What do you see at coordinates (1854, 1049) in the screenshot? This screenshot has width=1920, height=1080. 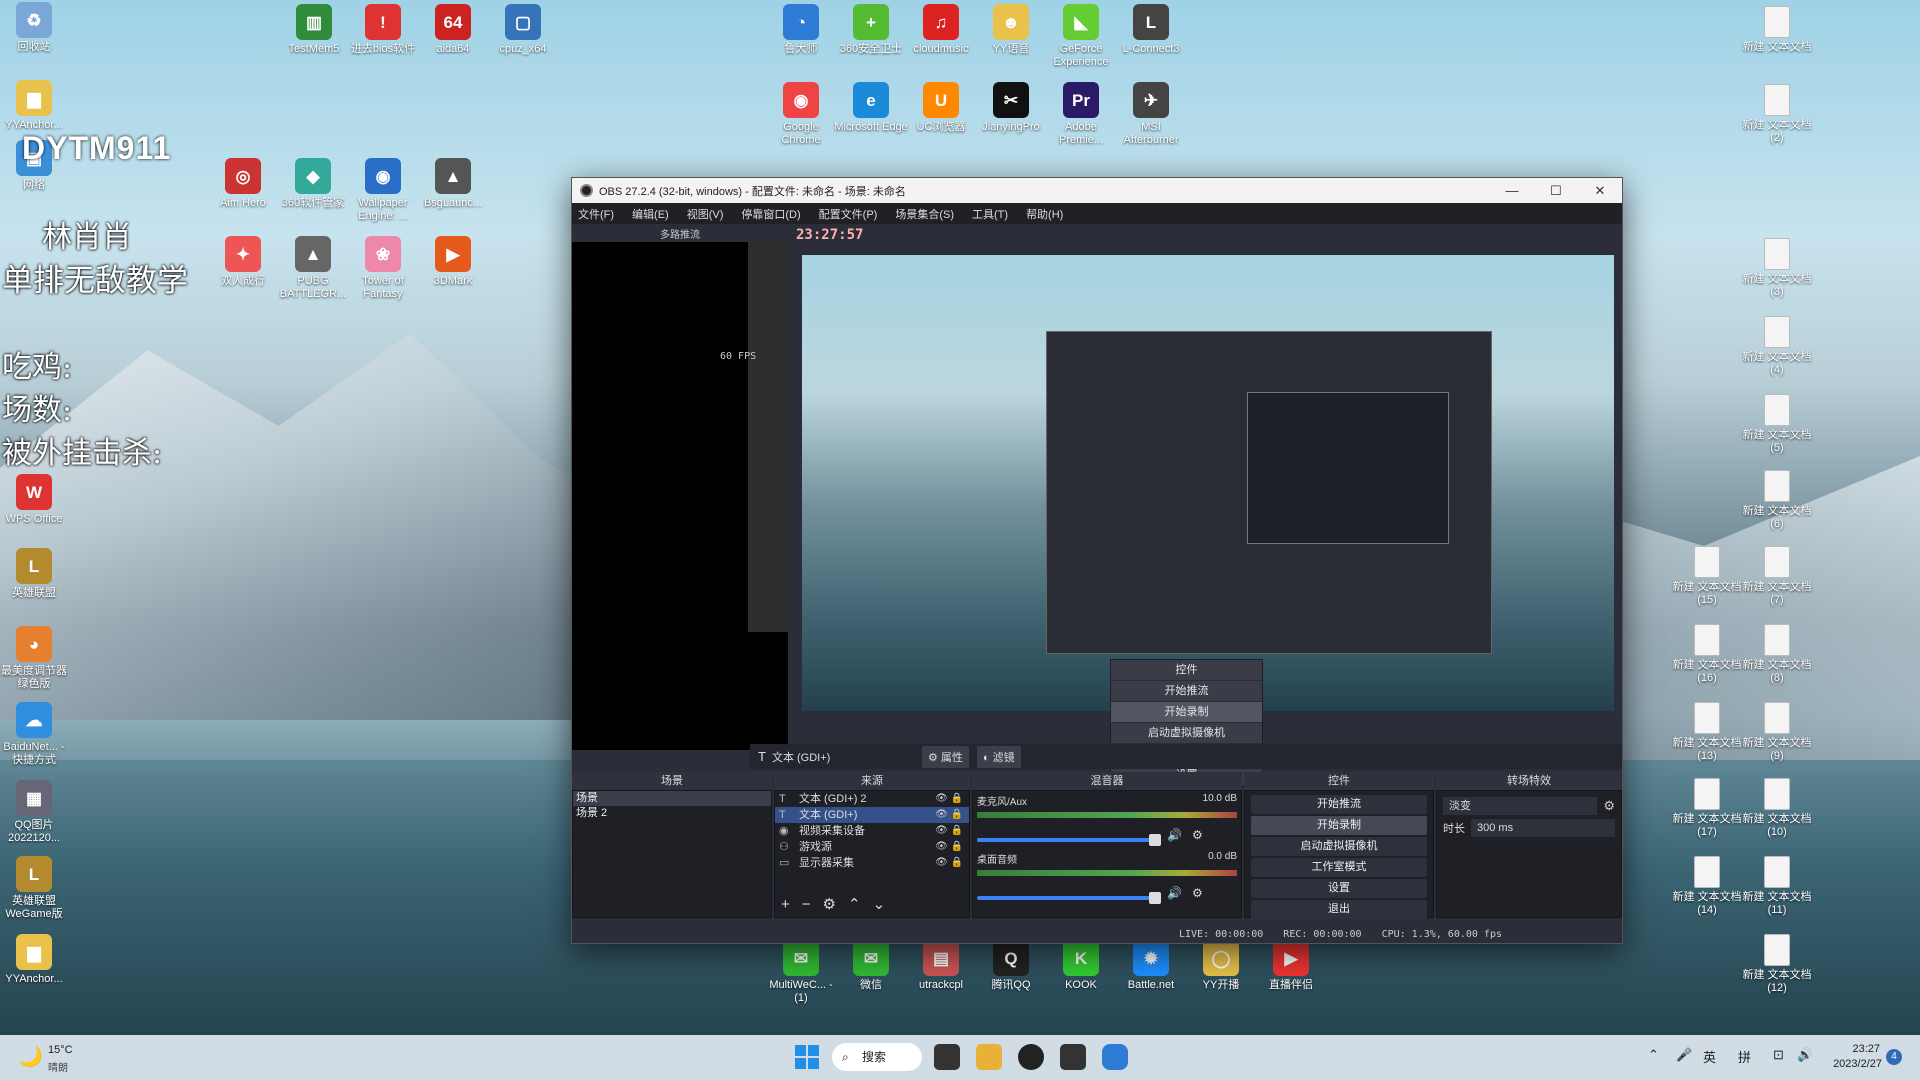 I see `clock-time: 23:27` at bounding box center [1854, 1049].